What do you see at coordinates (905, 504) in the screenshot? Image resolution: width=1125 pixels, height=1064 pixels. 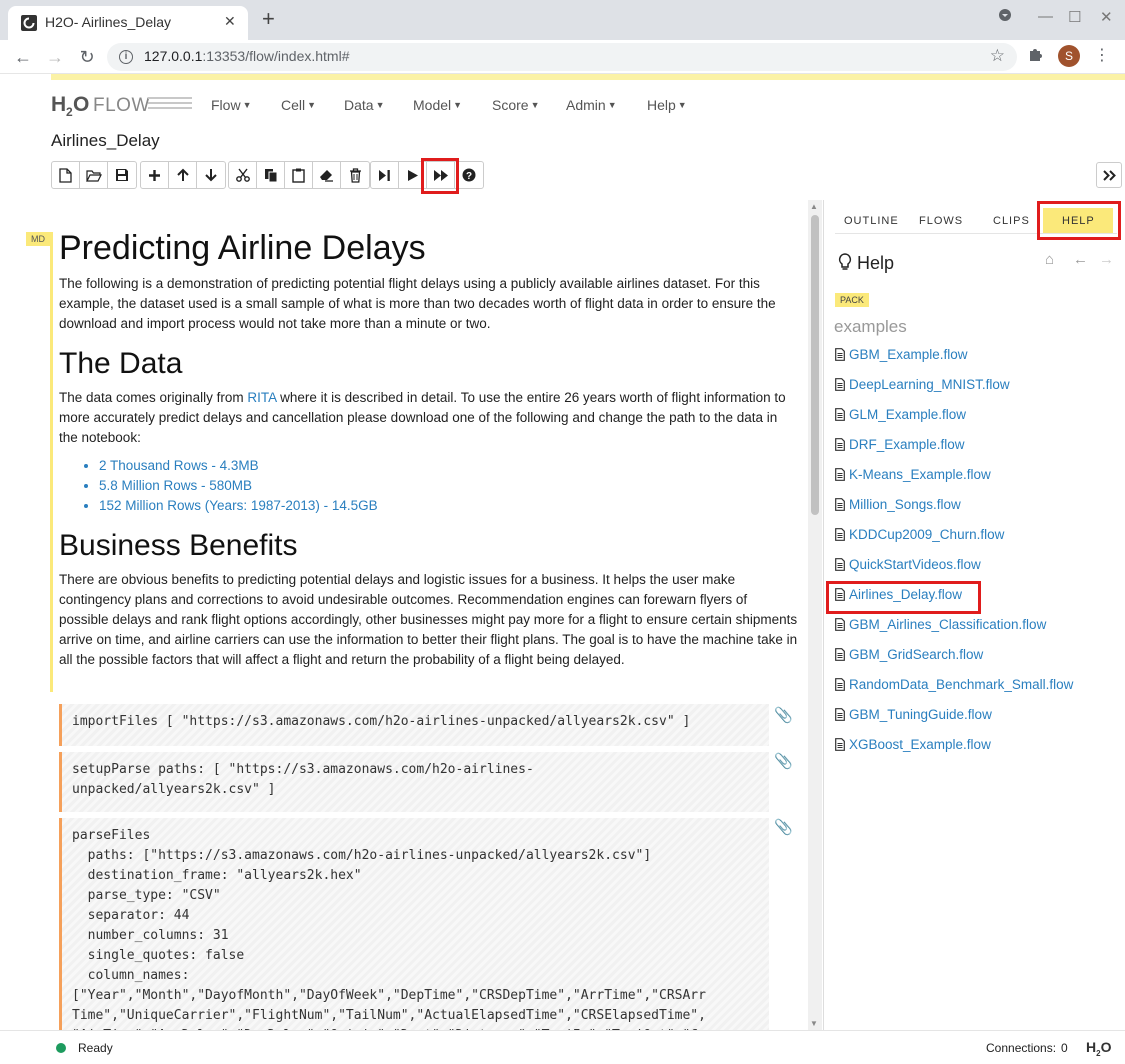 I see `example-flow-label: Million_Songs.flow` at bounding box center [905, 504].